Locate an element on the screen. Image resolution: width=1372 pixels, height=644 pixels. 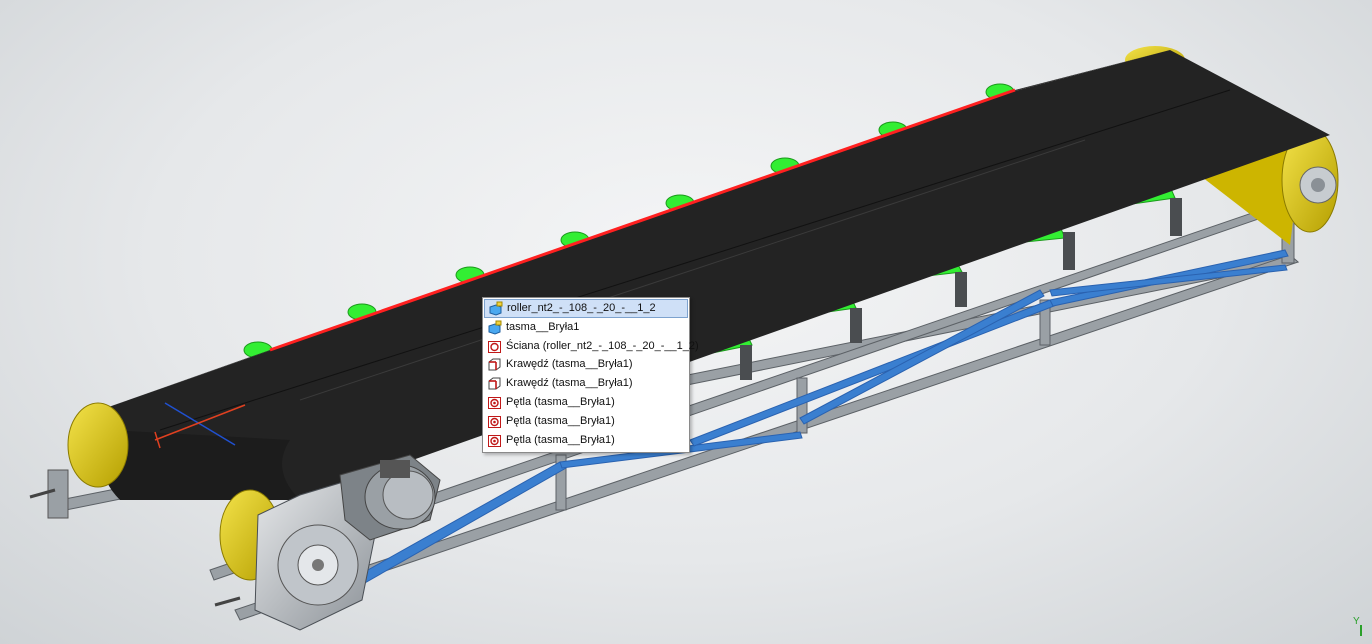
y-axis-label: Y is located at coordinates (1356, 621).